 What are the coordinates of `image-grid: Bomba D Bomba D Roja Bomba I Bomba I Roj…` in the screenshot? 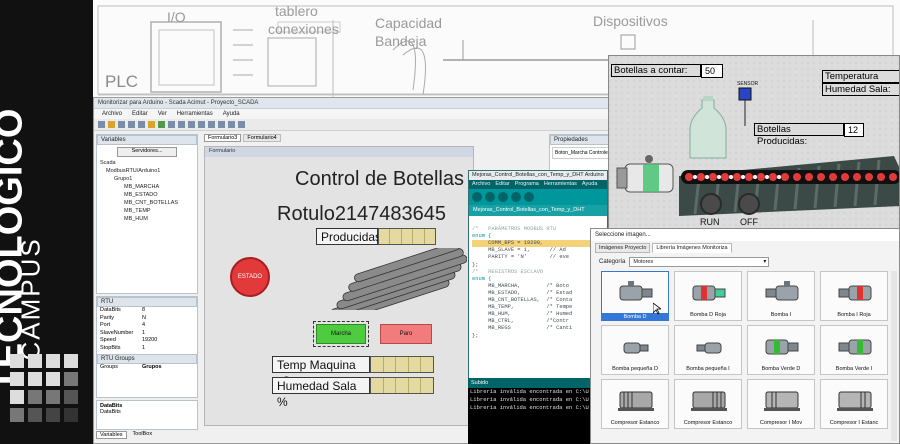 It's located at (744, 350).